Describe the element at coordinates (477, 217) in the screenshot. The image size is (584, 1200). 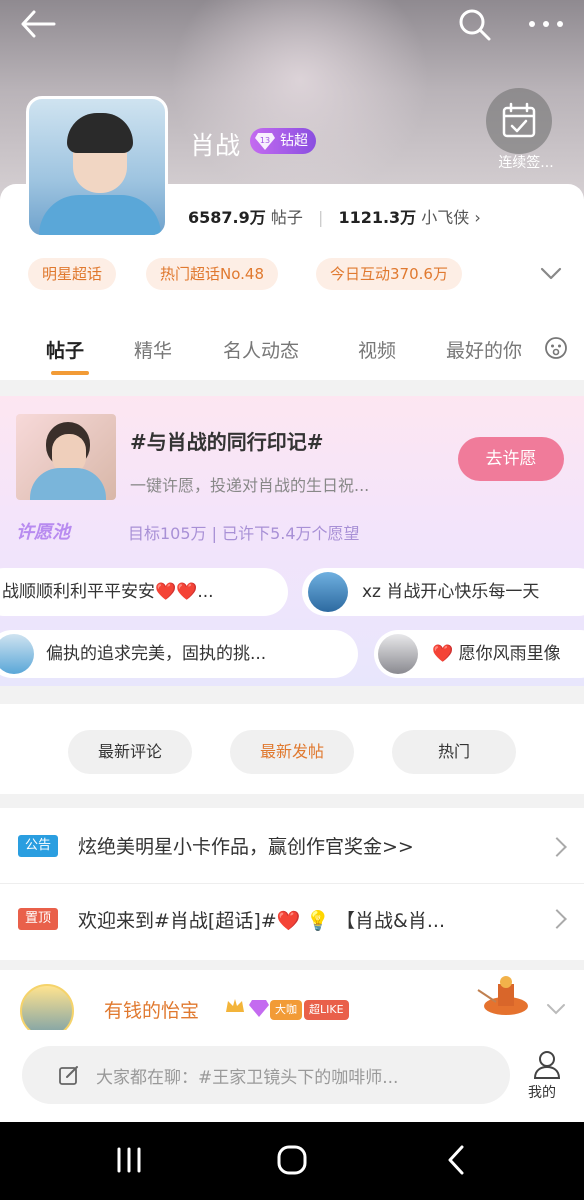
I see `chevron-right-icon: ›` at that location.